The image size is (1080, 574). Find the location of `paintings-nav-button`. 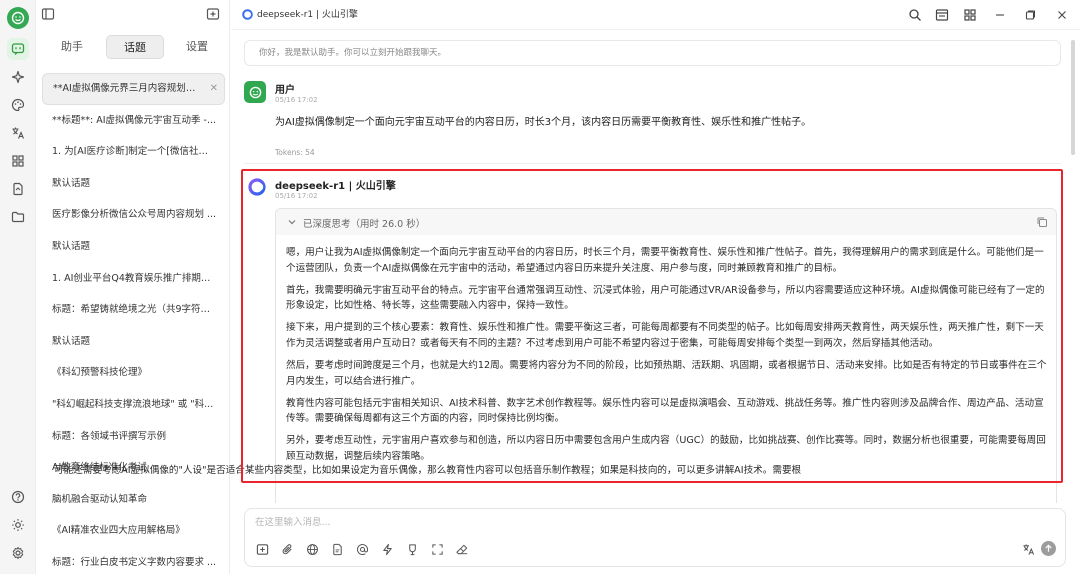

paintings-nav-button is located at coordinates (18, 105).